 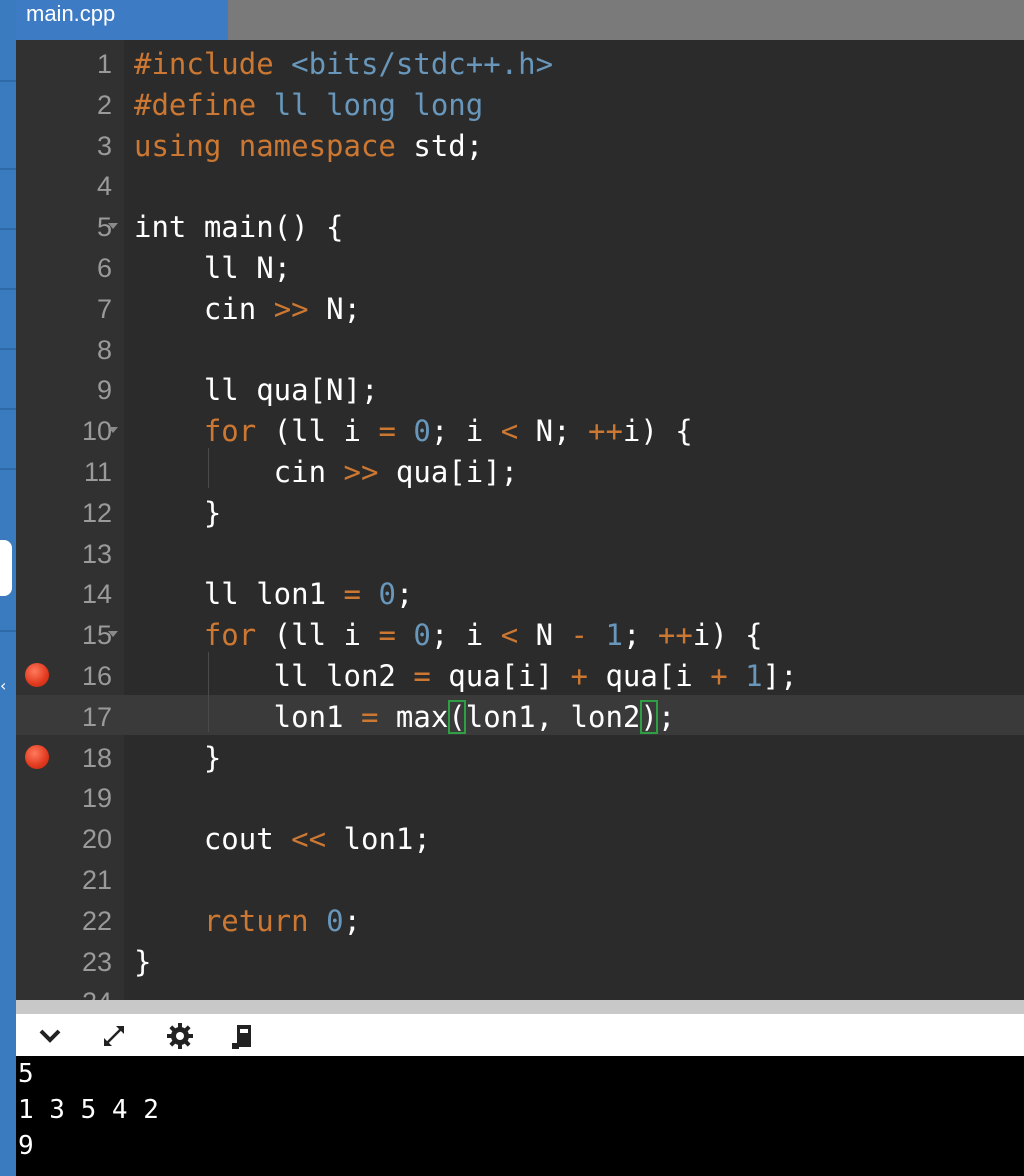 I want to click on code-text: ll qua[N];, so click(x=256, y=388).